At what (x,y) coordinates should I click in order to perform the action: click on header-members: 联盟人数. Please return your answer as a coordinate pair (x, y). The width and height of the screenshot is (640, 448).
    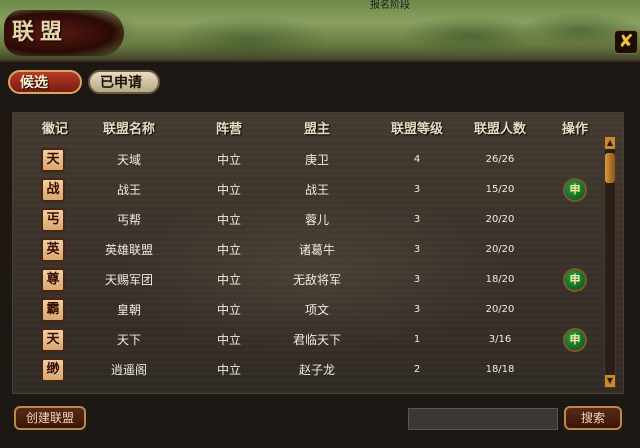
    Looking at the image, I should click on (499, 129).